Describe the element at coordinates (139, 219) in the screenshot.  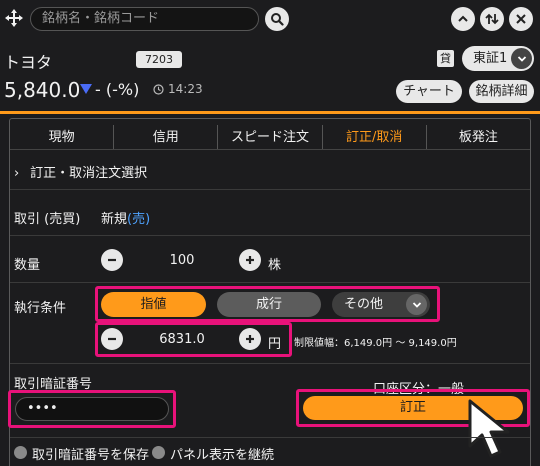
I see `trade-side: (売)` at that location.